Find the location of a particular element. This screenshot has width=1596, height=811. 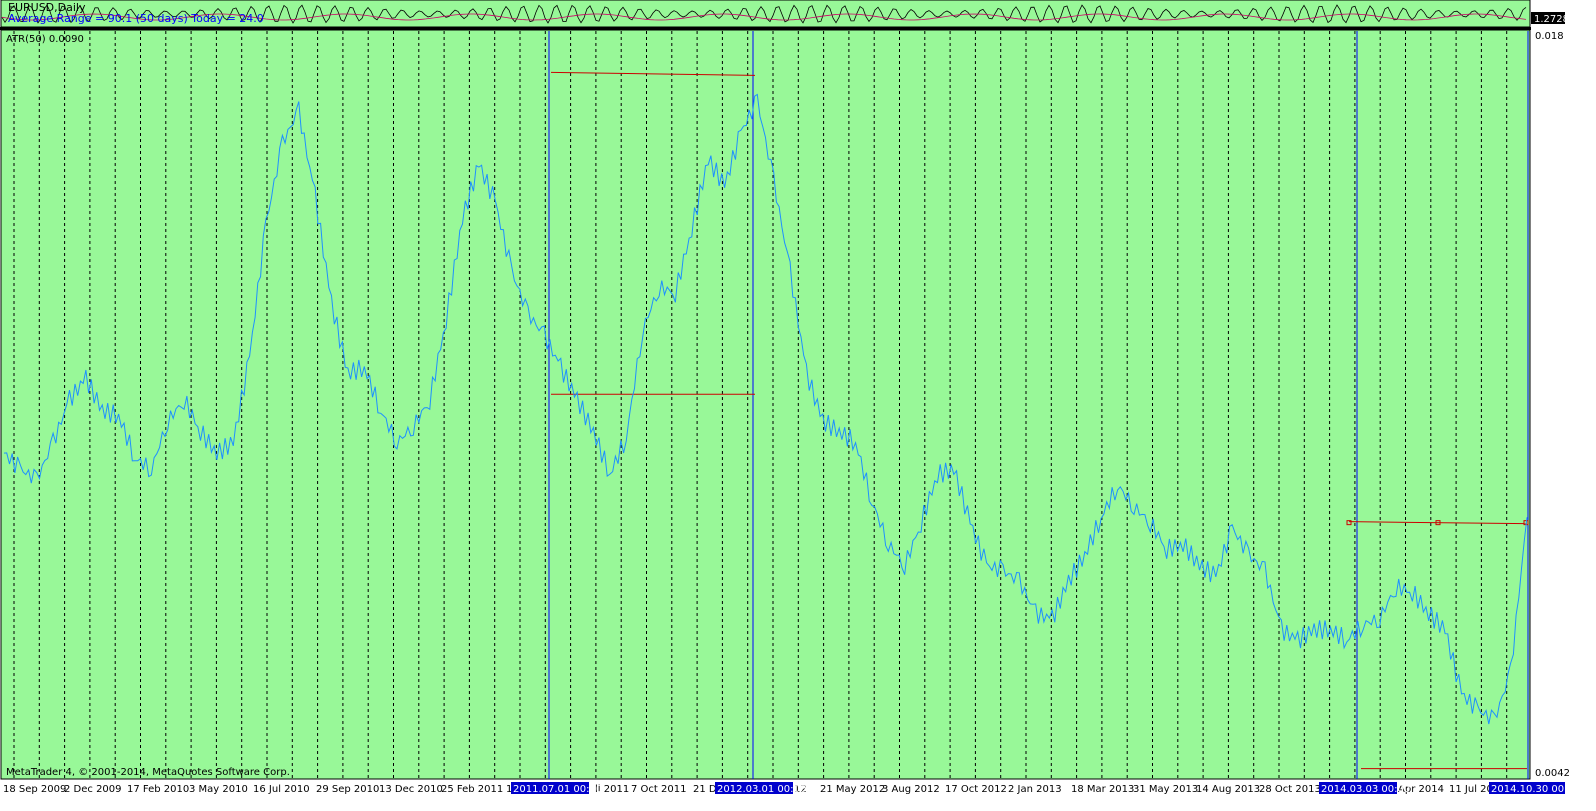

time-axis-label: 2 Dec 2009 is located at coordinates (93, 789).